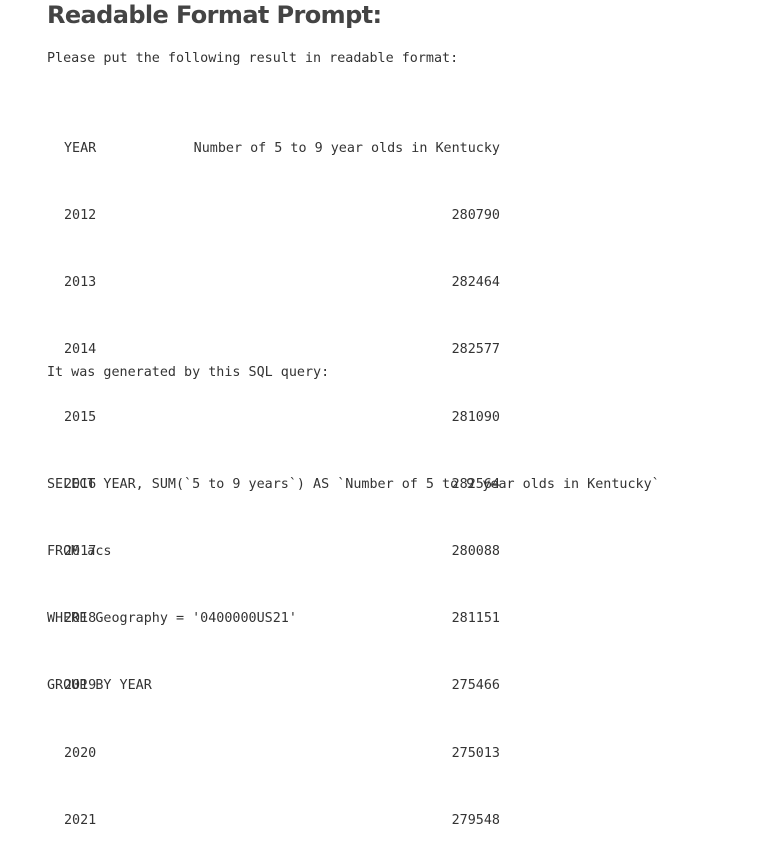 This screenshot has height=855, width=781. Describe the element at coordinates (99, 686) in the screenshot. I see `sql-line: GROUP BY YEAR` at that location.